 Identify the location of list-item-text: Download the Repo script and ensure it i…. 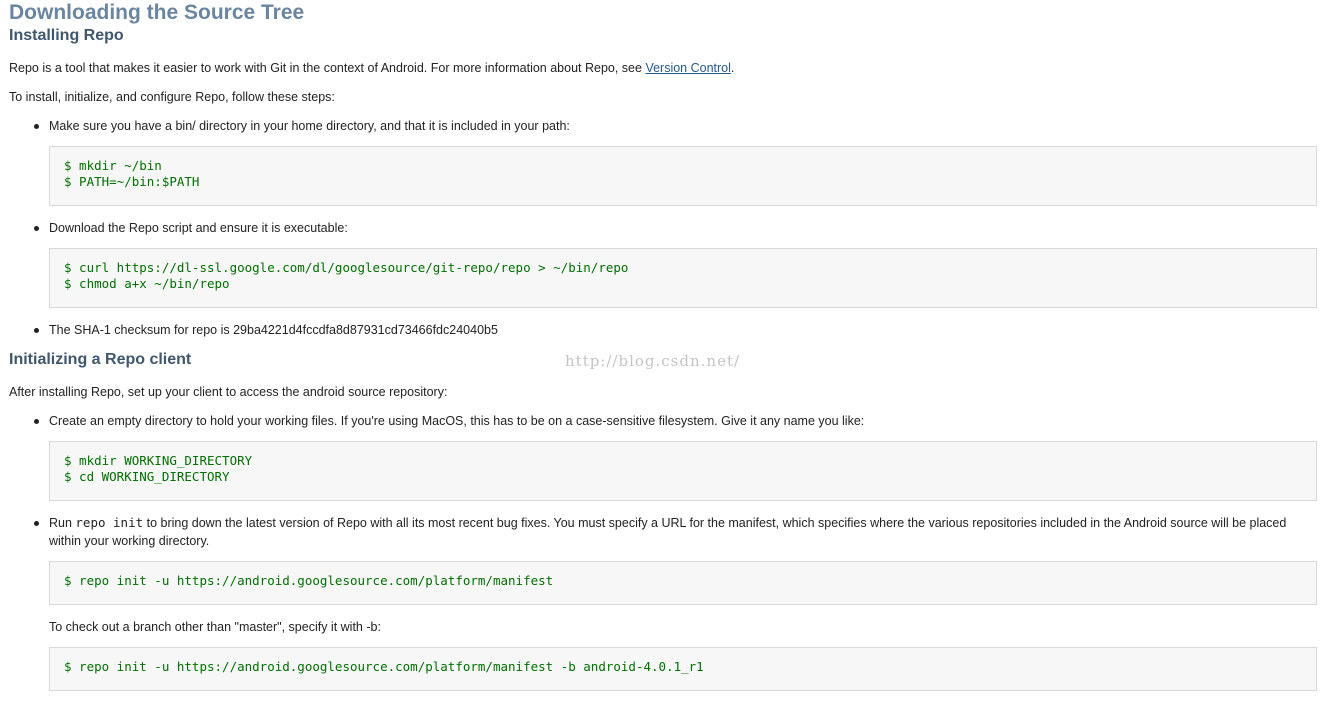
(198, 228).